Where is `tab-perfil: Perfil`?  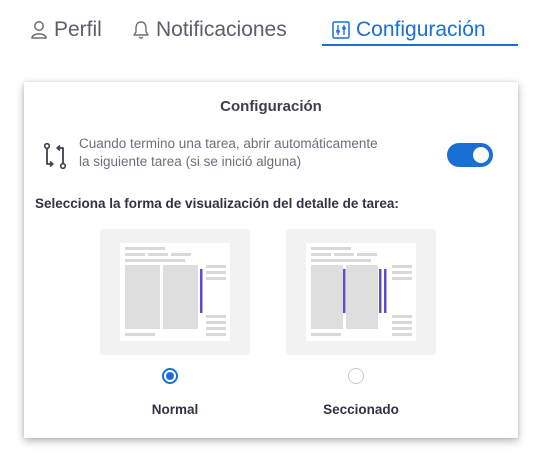
tab-perfil: Perfil is located at coordinates (65, 30).